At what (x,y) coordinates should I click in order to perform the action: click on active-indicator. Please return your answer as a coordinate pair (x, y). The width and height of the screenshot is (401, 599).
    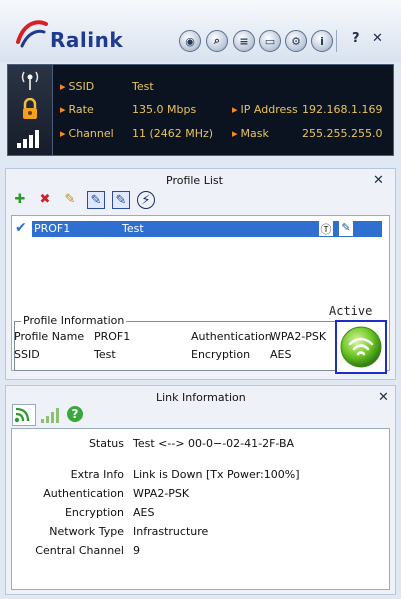
    Looking at the image, I should click on (361, 347).